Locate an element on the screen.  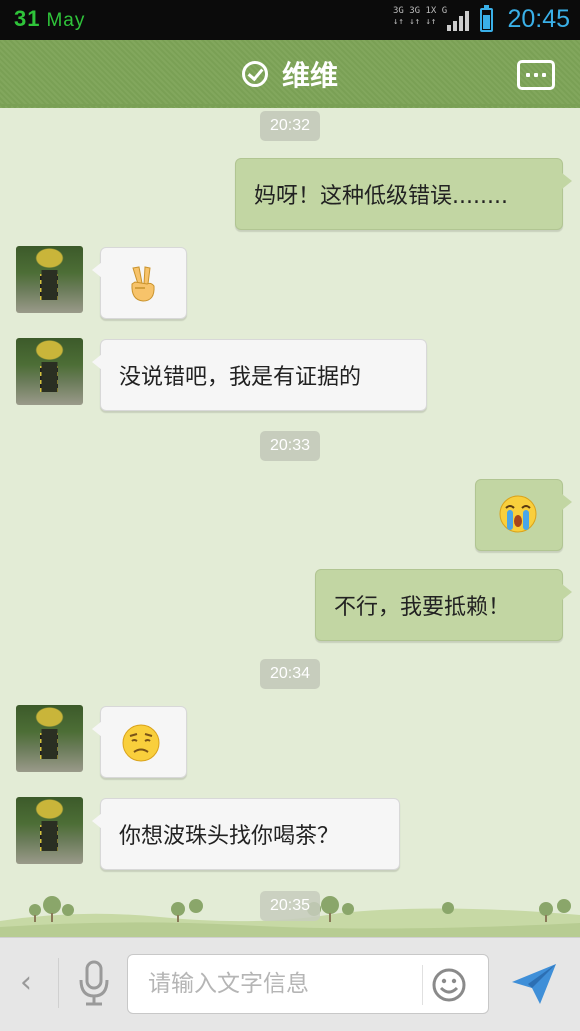
sad-face-emoji is located at coordinates (141, 743).